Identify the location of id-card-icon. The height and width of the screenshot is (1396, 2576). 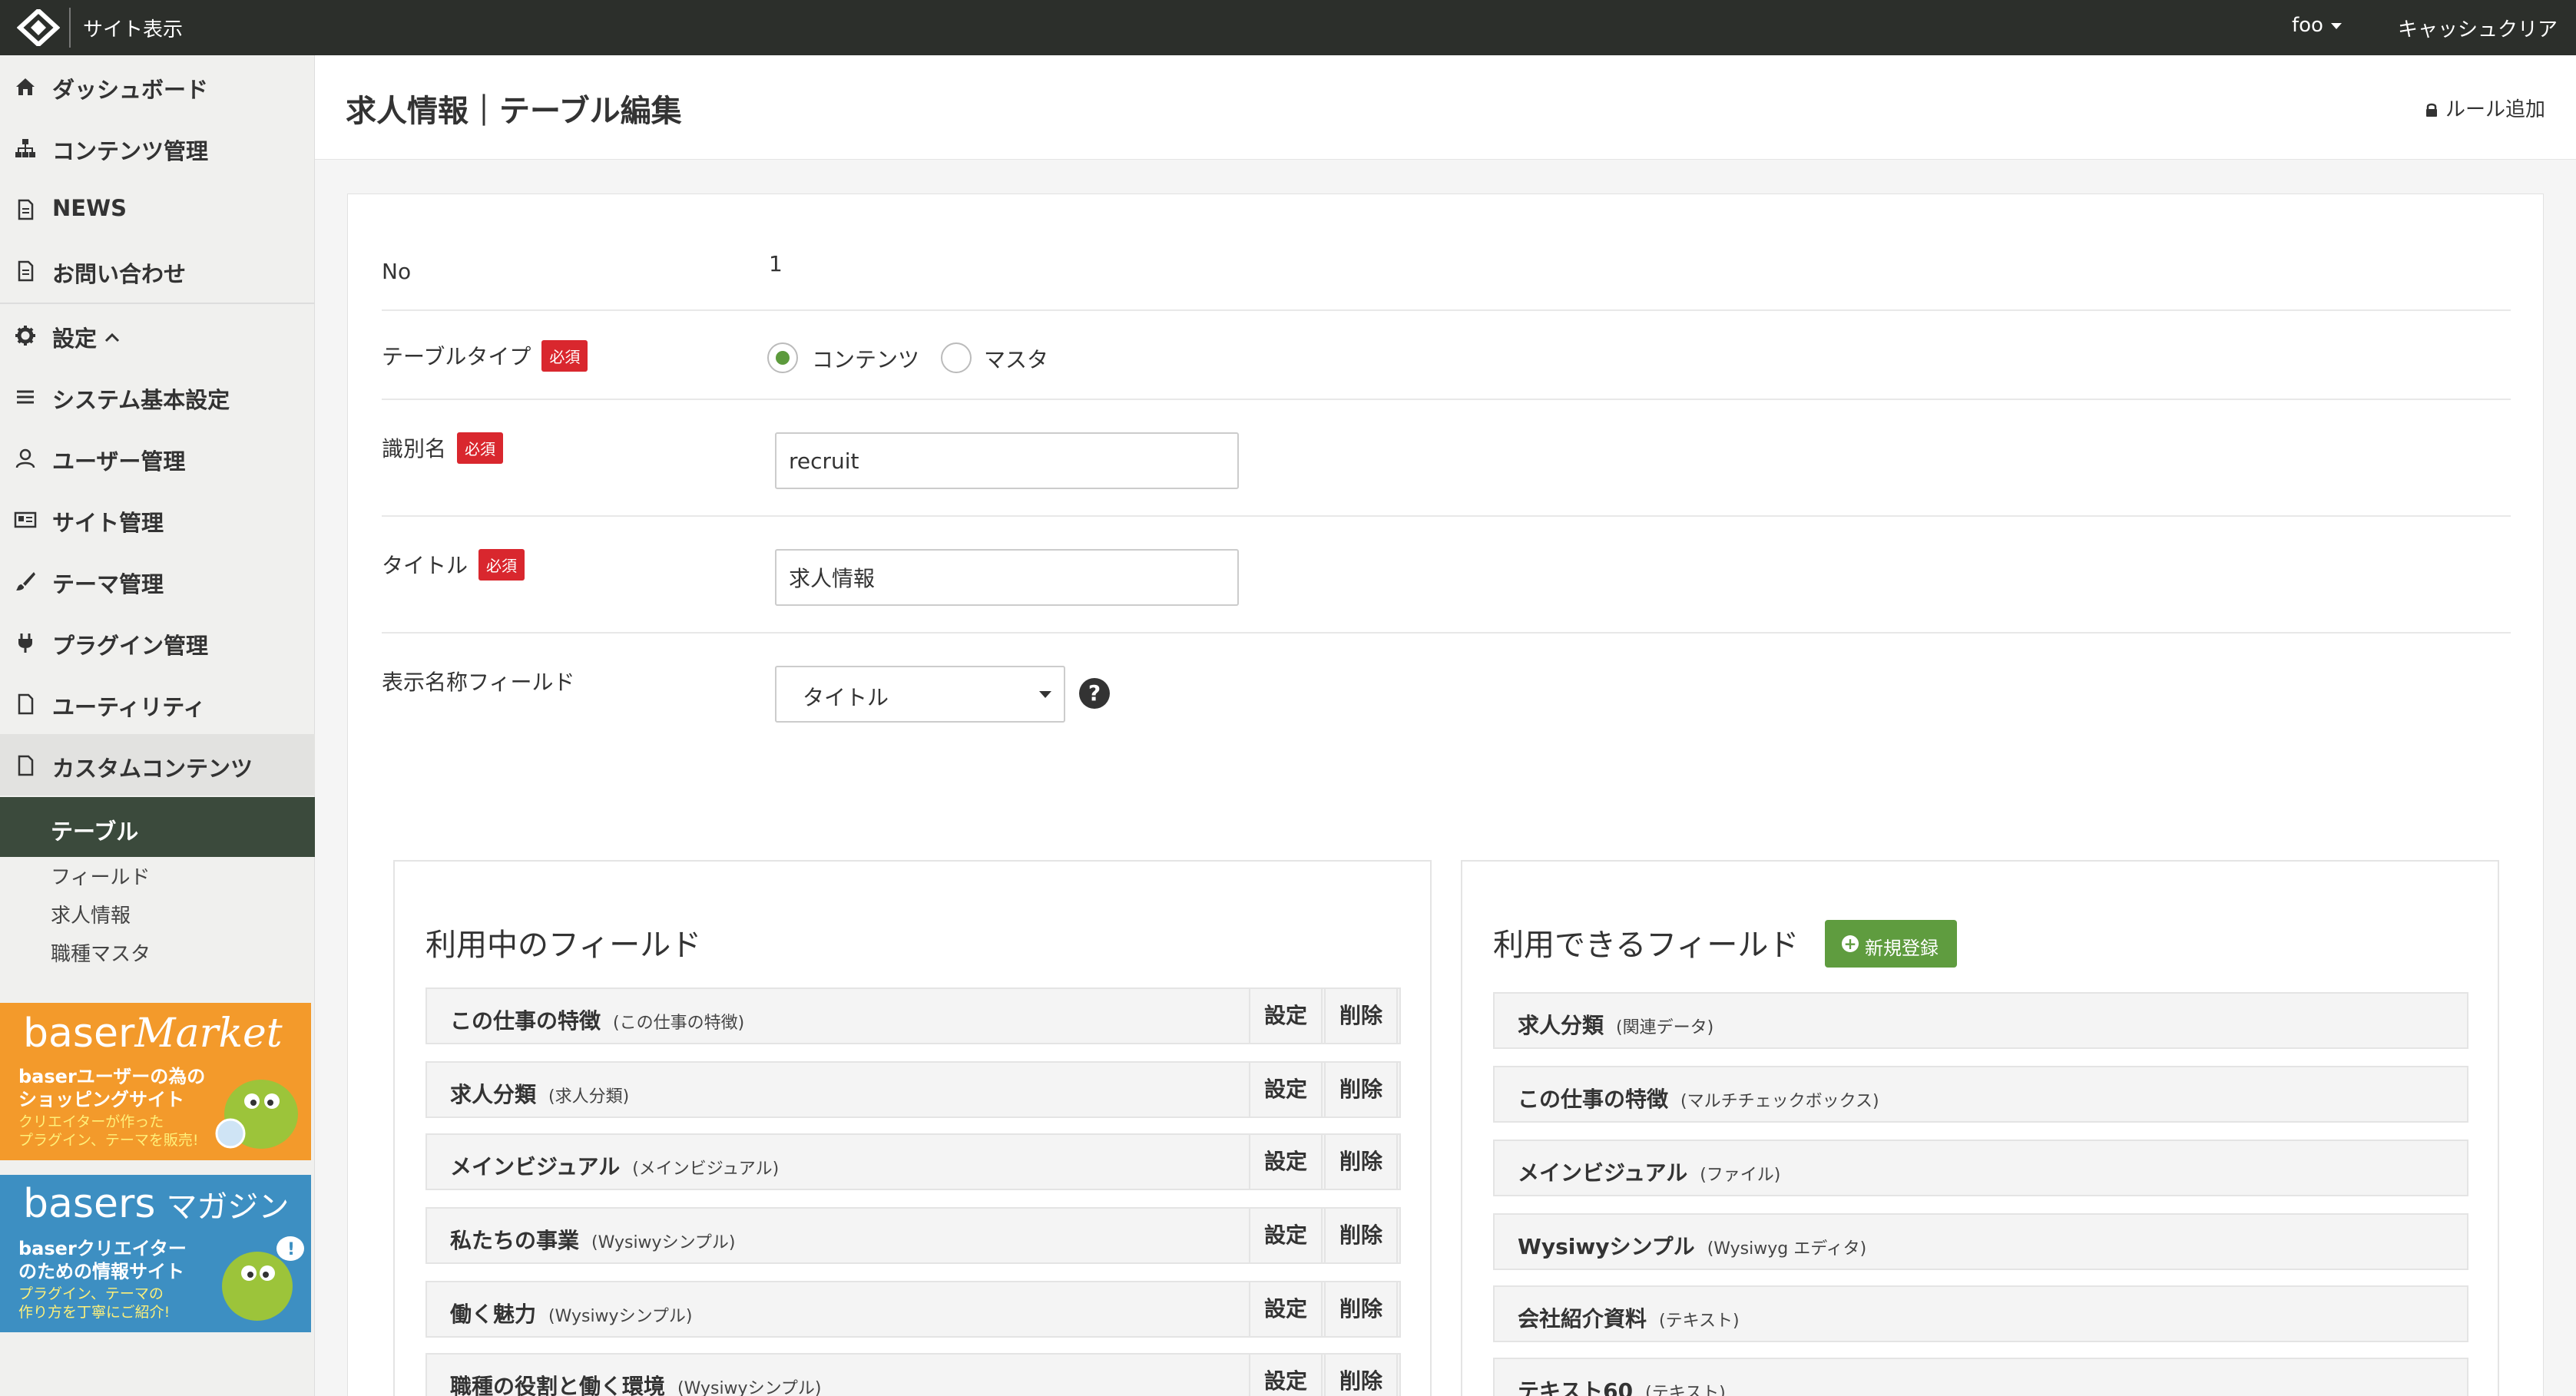
(25, 519).